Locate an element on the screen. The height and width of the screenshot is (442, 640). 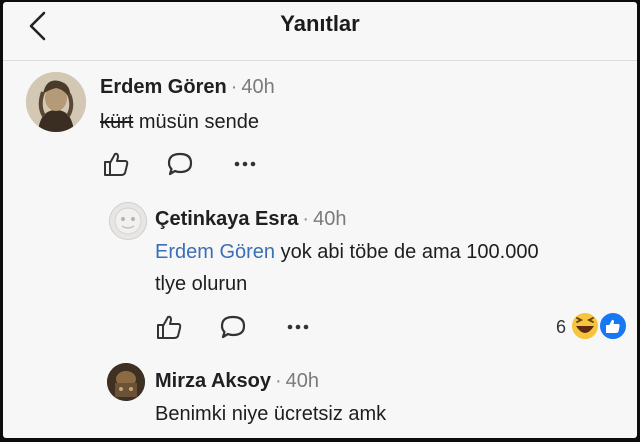
comment-author: Mirza Aksoy · 40h is located at coordinates (237, 381).